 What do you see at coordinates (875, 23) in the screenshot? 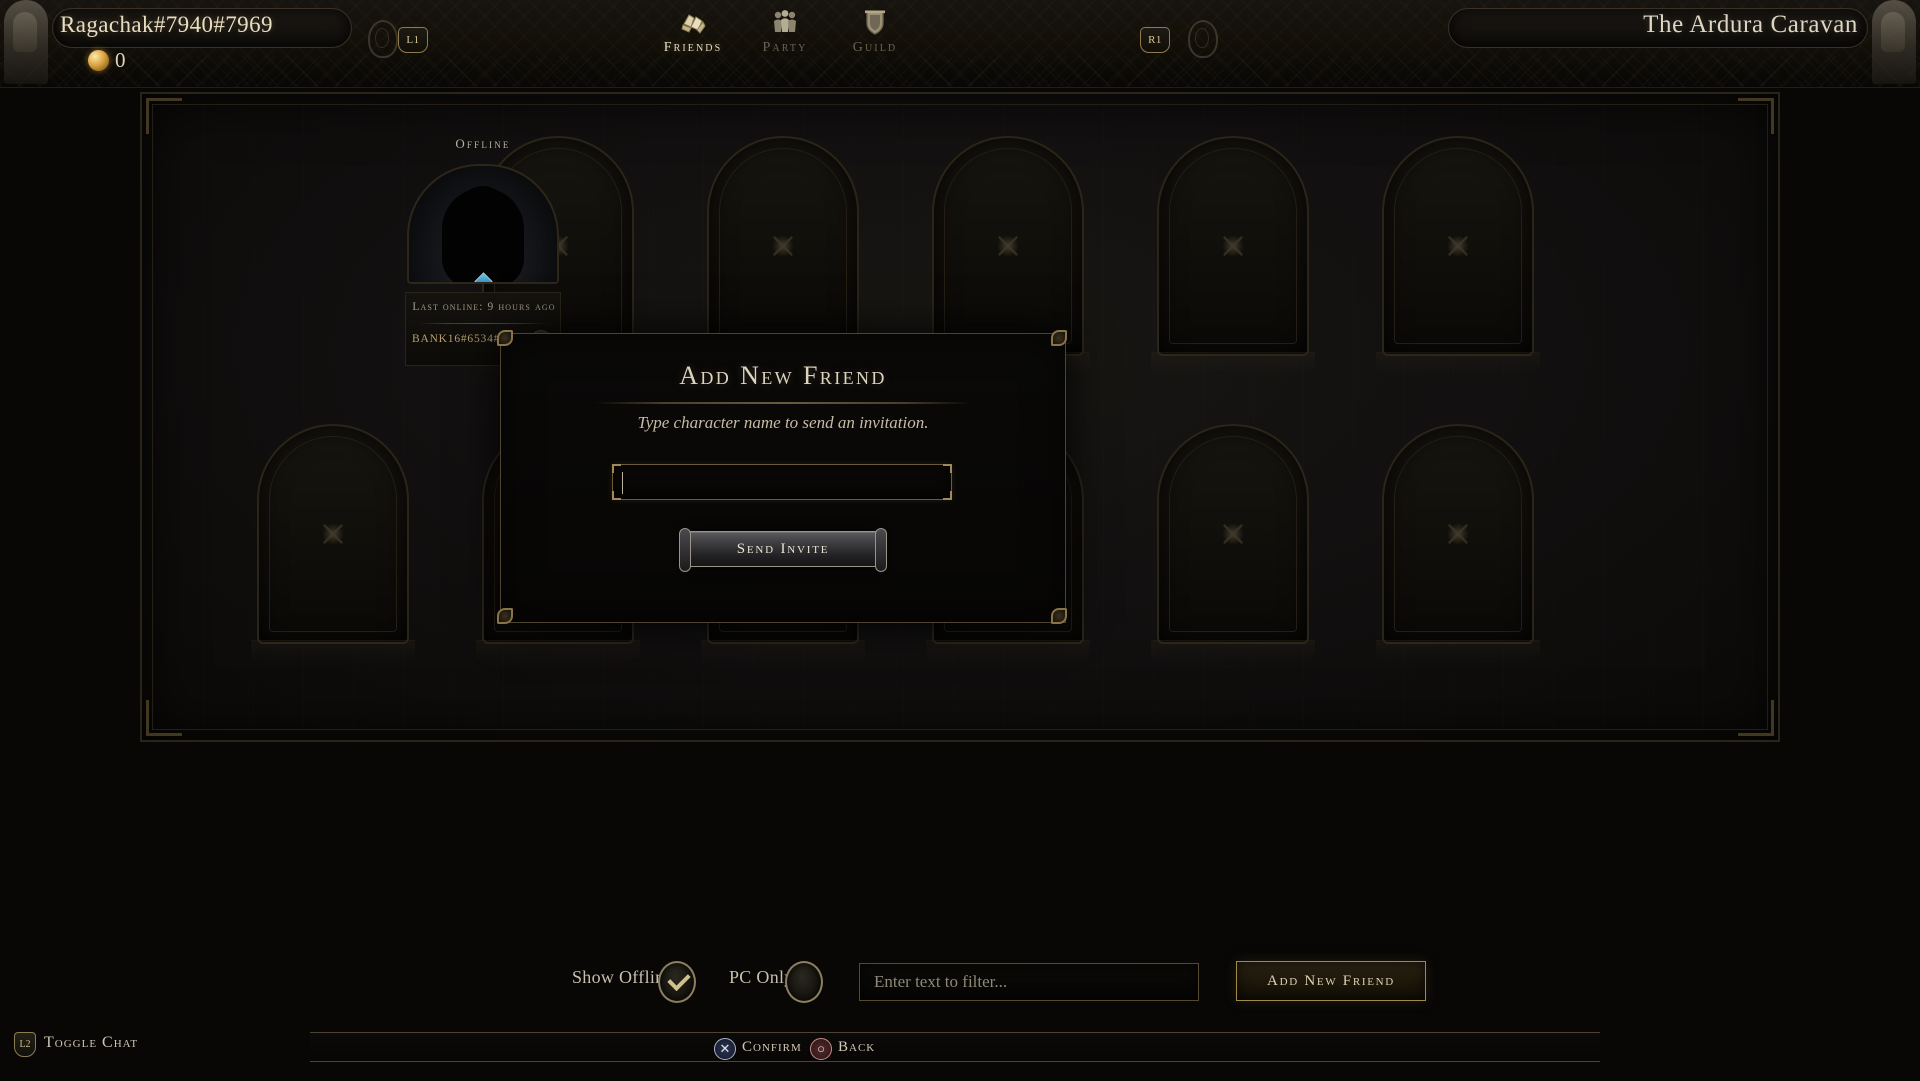
I see `shield-icon` at bounding box center [875, 23].